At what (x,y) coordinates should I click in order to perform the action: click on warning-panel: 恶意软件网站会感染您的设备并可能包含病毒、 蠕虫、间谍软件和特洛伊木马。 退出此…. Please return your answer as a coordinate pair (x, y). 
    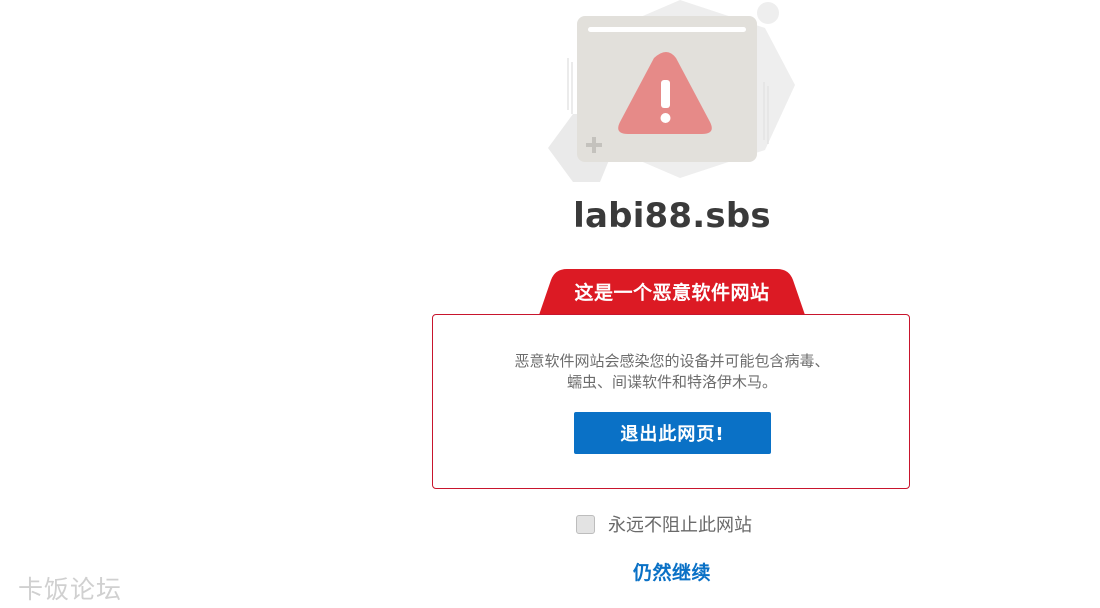
    Looking at the image, I should click on (671, 401).